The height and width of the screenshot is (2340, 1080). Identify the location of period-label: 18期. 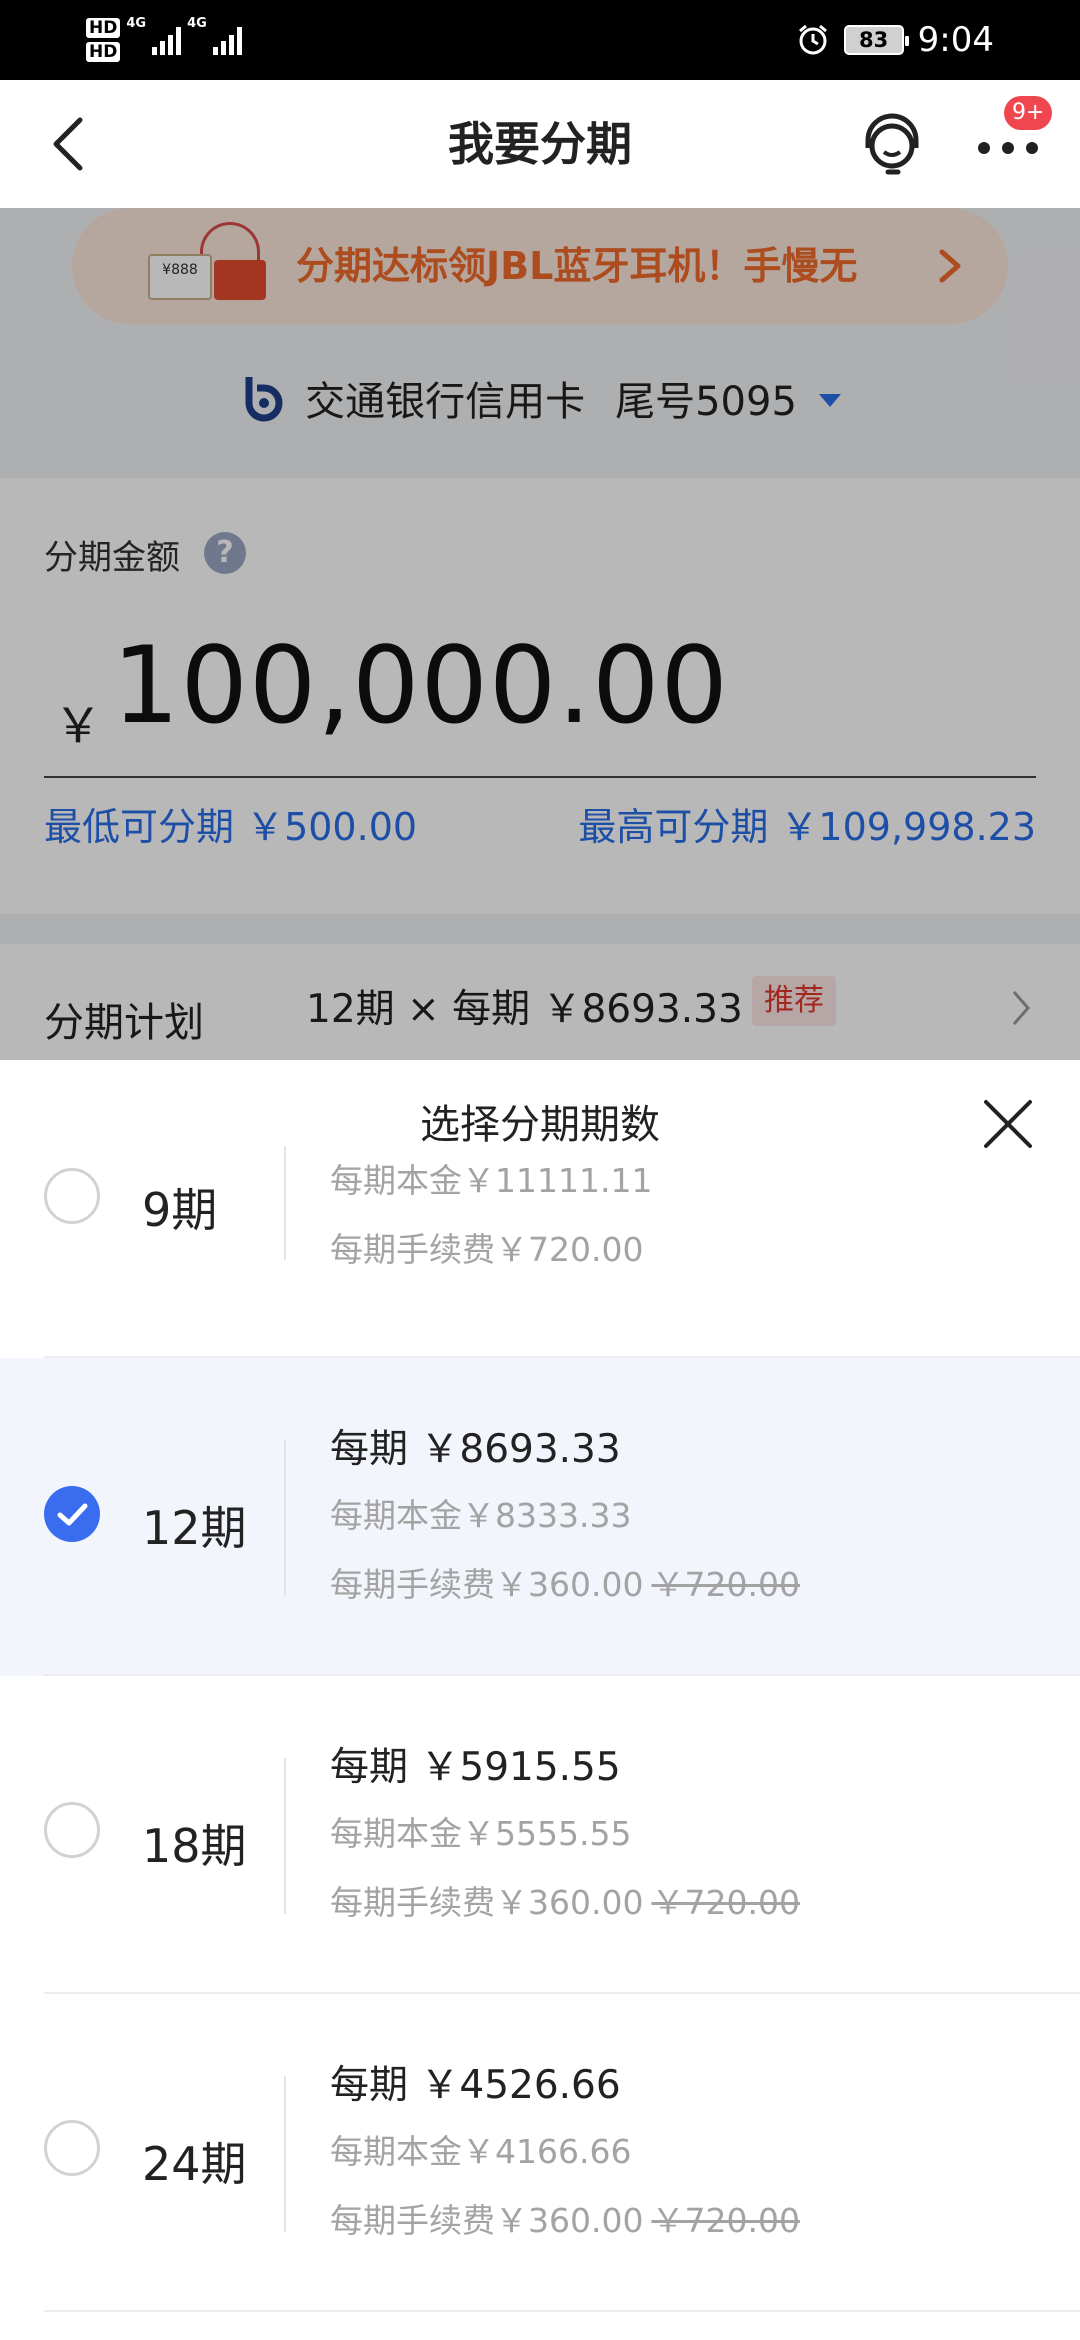
(194, 1846).